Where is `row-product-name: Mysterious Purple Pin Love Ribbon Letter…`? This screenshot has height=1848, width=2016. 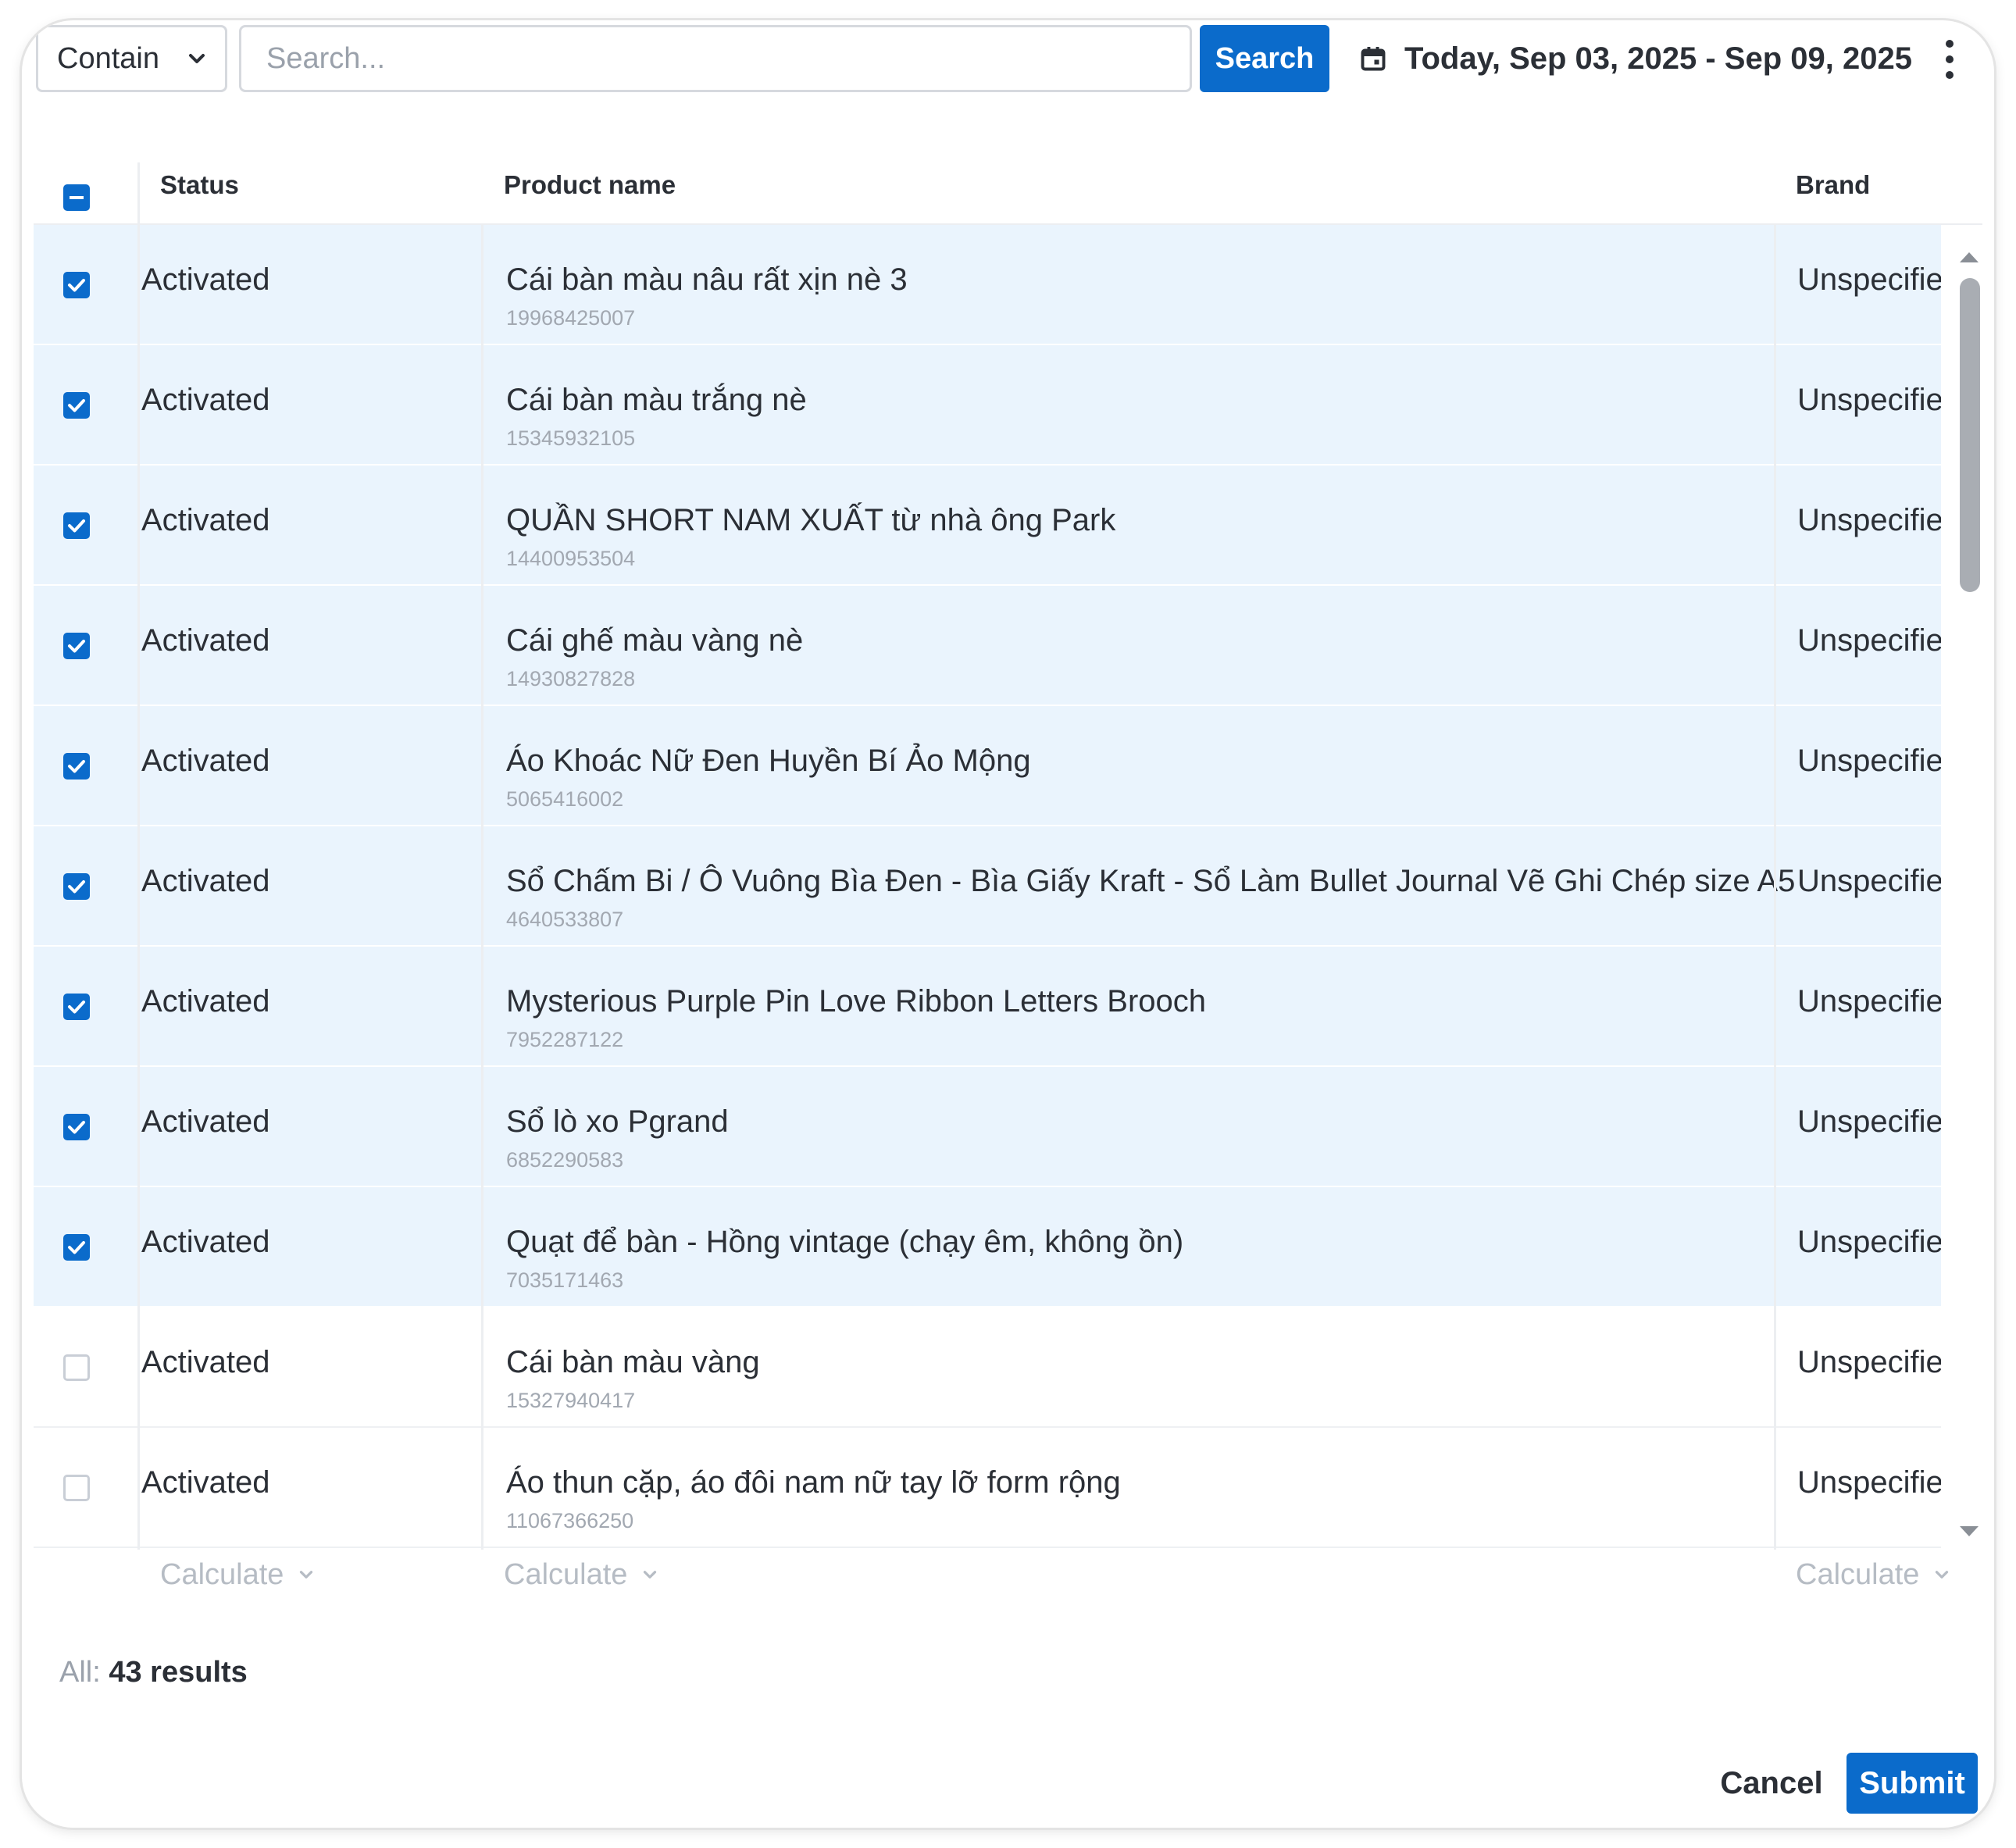 row-product-name: Mysterious Purple Pin Love Ribbon Letter… is located at coordinates (857, 1001).